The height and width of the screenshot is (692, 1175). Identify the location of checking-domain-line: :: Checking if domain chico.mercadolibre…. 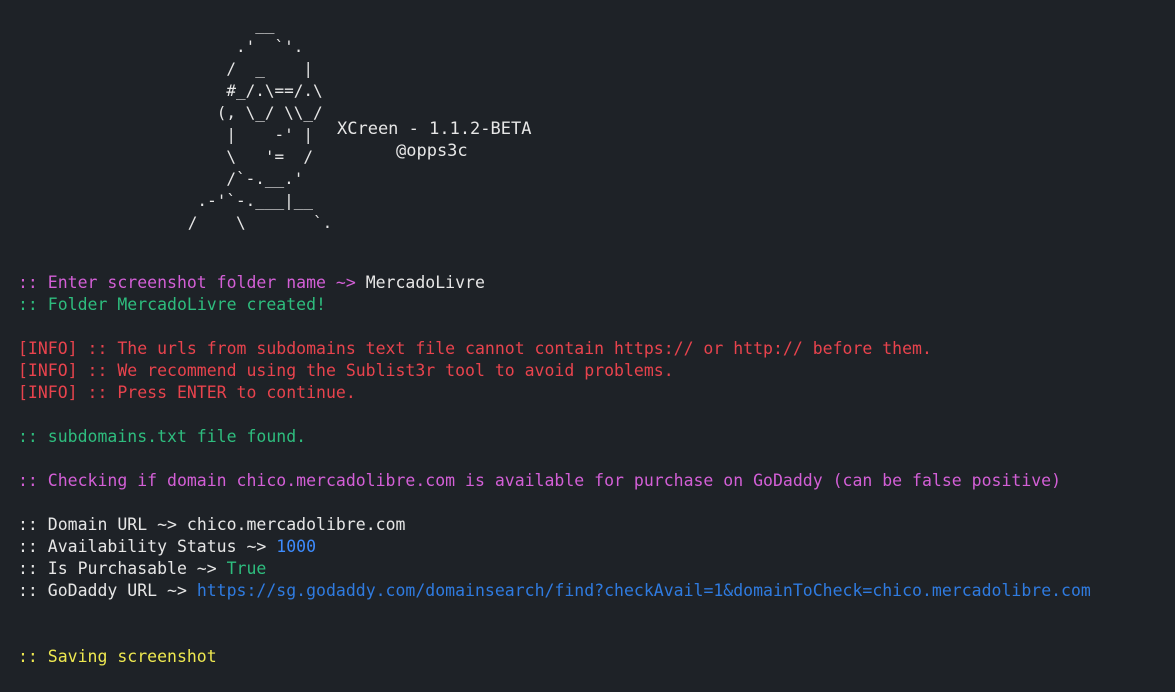
(540, 480).